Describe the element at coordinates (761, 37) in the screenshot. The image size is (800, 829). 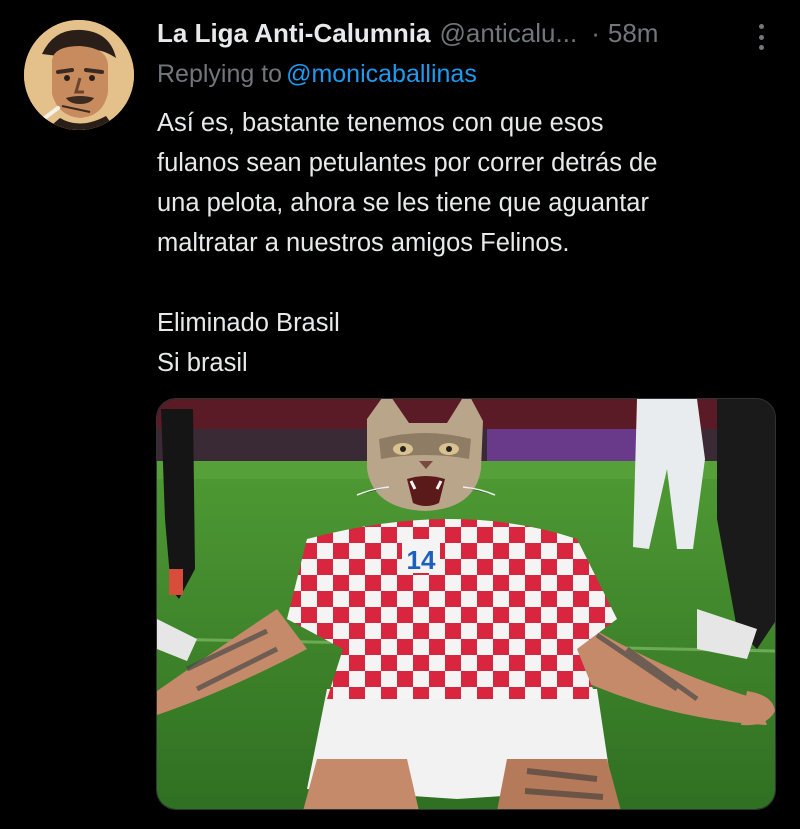
I see `more-vertical-icon` at that location.